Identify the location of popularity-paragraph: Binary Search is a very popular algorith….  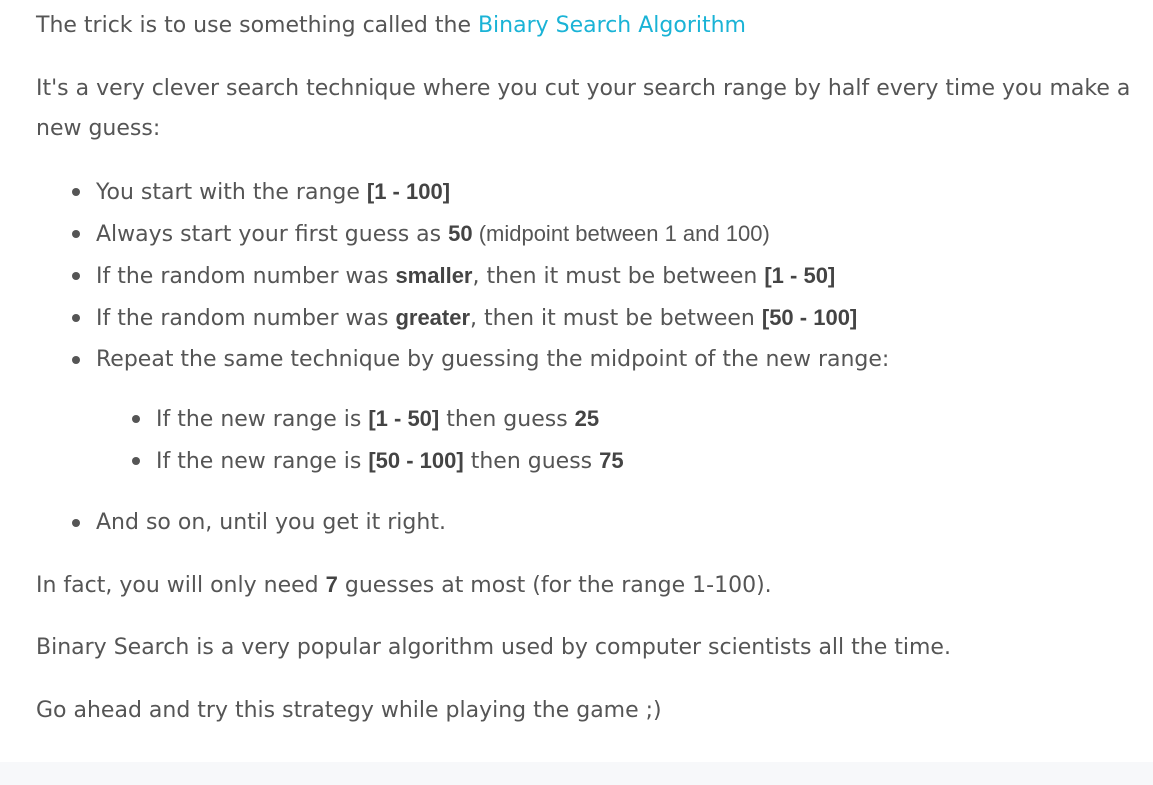
(493, 647).